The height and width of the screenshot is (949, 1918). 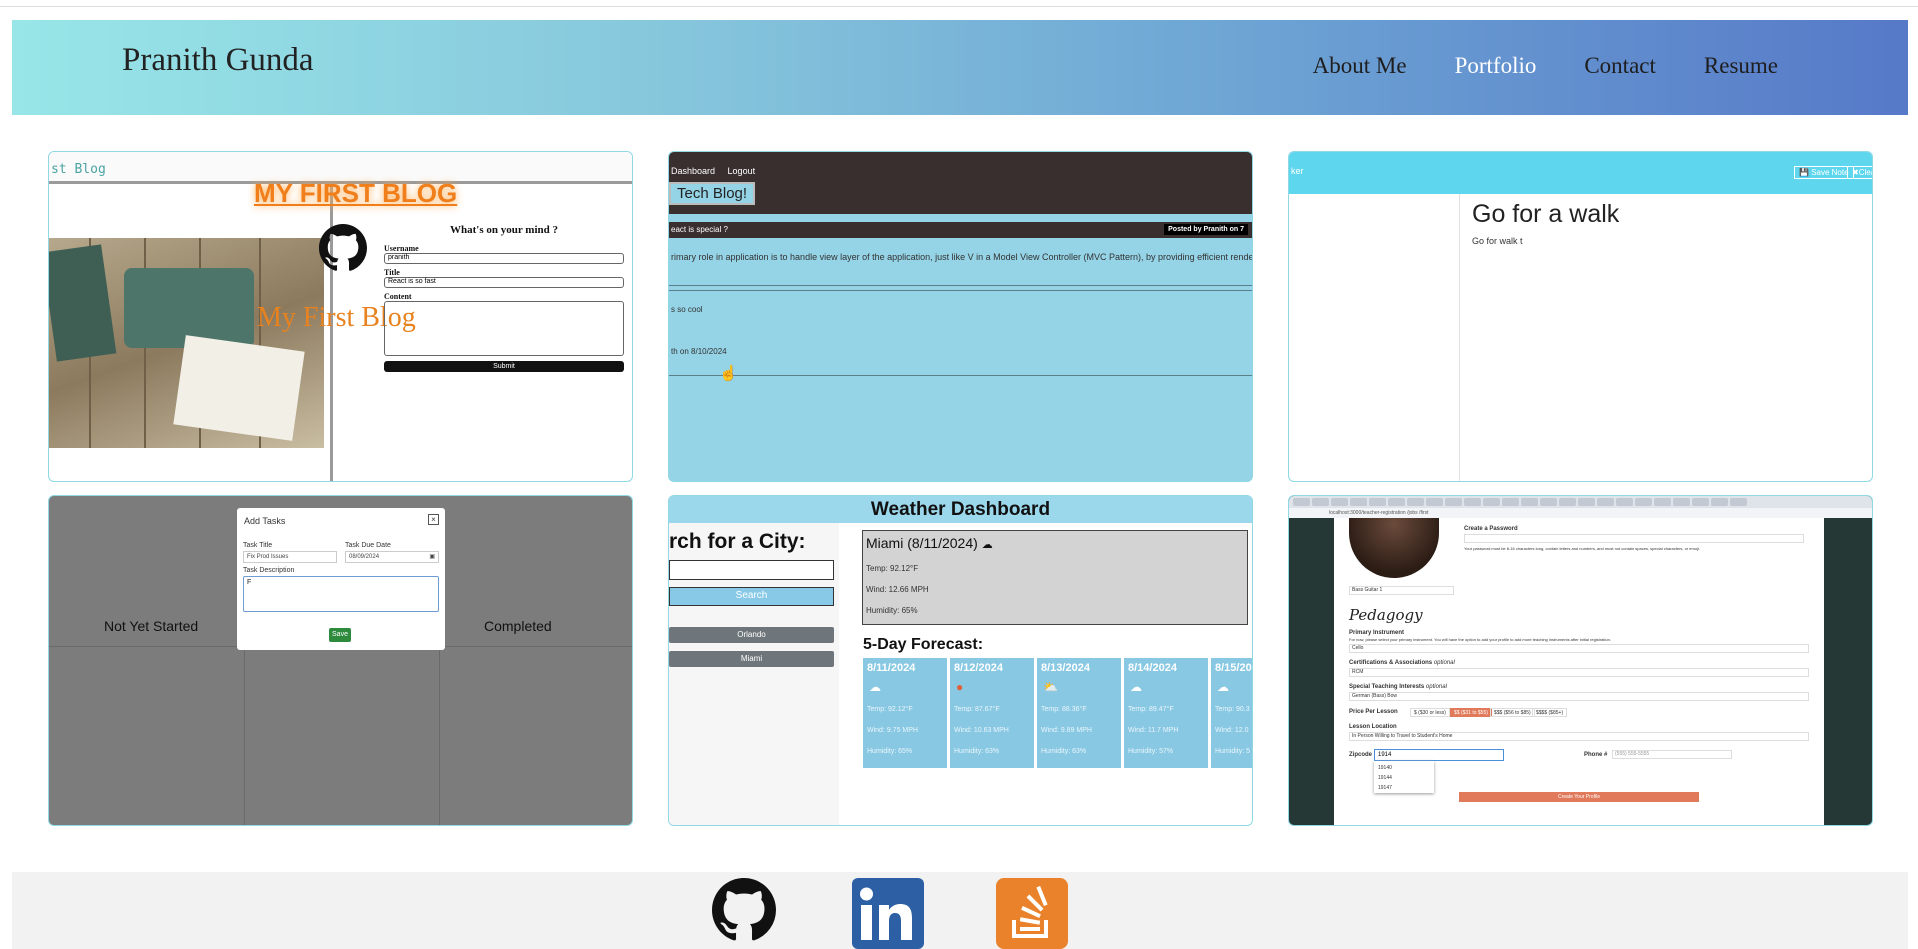 I want to click on sun-icon: ●, so click(x=960, y=687).